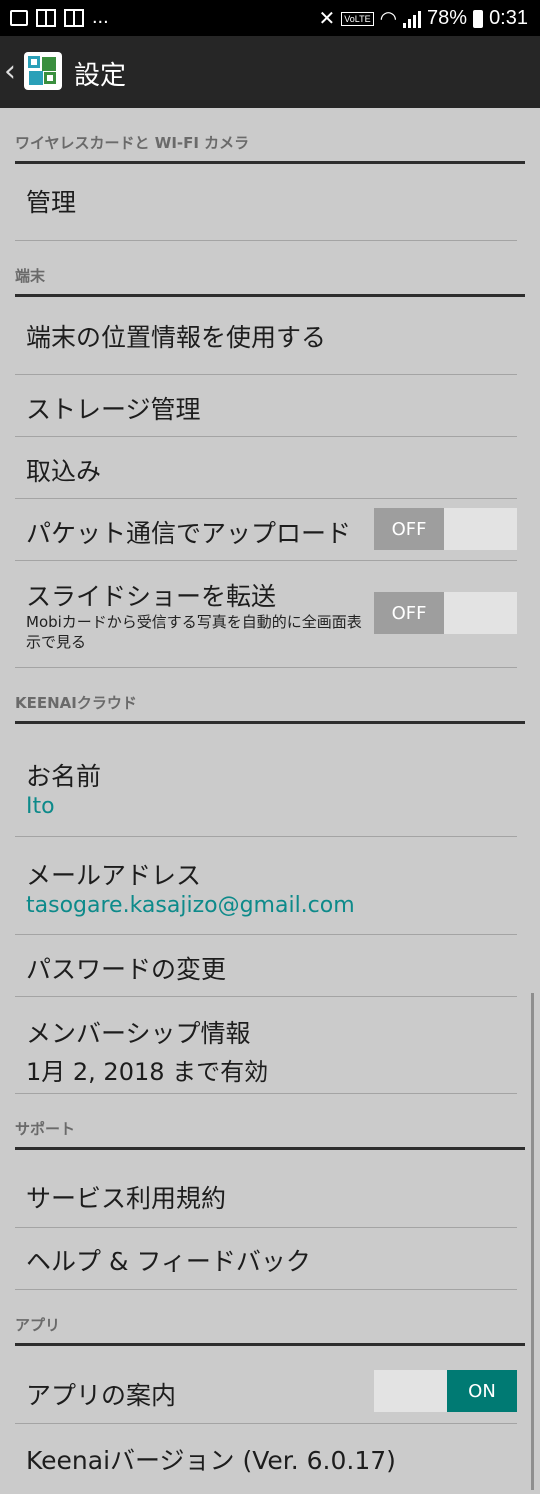 The width and height of the screenshot is (540, 1494). I want to click on settings-item-packet-upload: パケット通信でアップロード OFF, so click(266, 530).